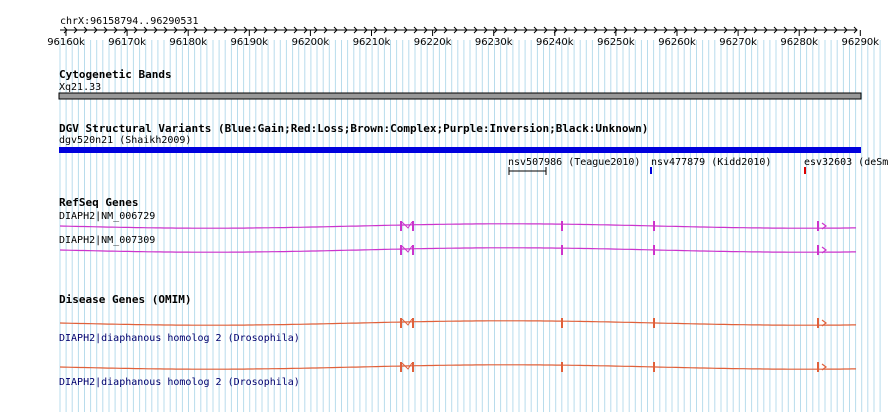 This screenshot has width=890, height=412. Describe the element at coordinates (125, 299) in the screenshot. I see `omim-track-title: Disease Genes (OMIM)` at that location.